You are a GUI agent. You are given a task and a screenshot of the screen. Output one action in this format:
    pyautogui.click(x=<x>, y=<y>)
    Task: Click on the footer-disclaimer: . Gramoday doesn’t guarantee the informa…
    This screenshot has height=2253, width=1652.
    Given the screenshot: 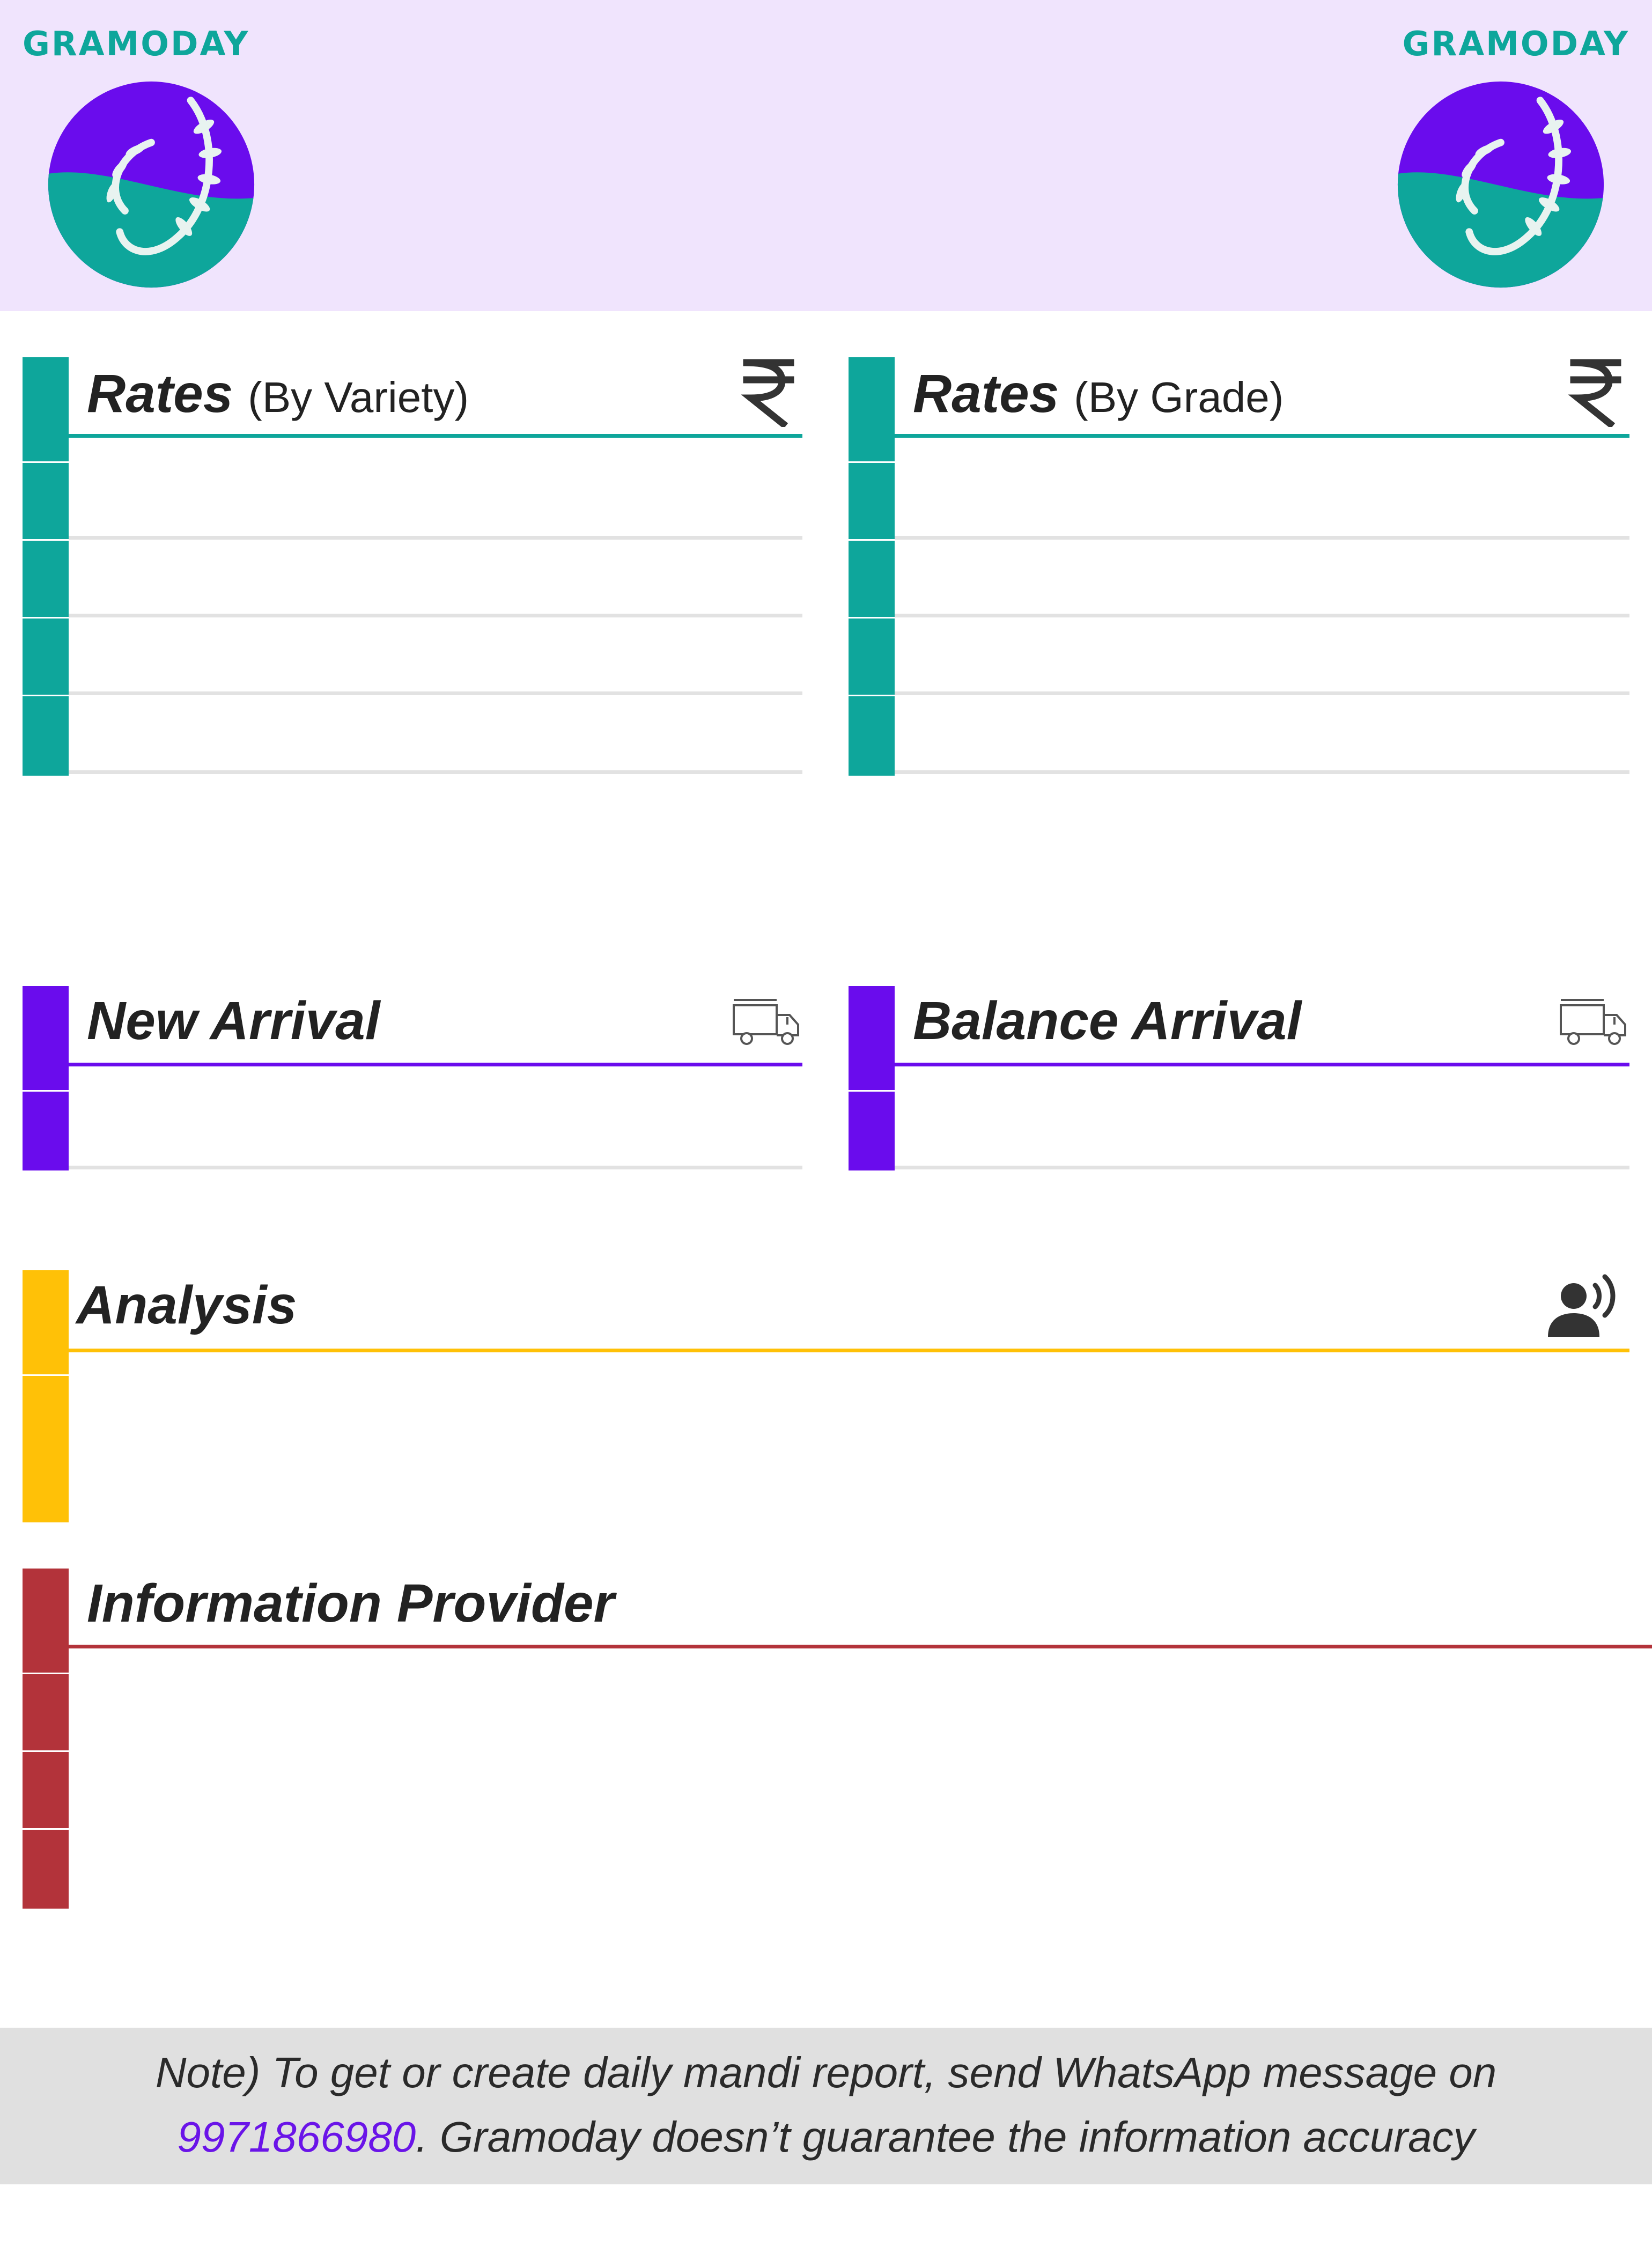 What is the action you would take?
    pyautogui.click(x=945, y=2137)
    